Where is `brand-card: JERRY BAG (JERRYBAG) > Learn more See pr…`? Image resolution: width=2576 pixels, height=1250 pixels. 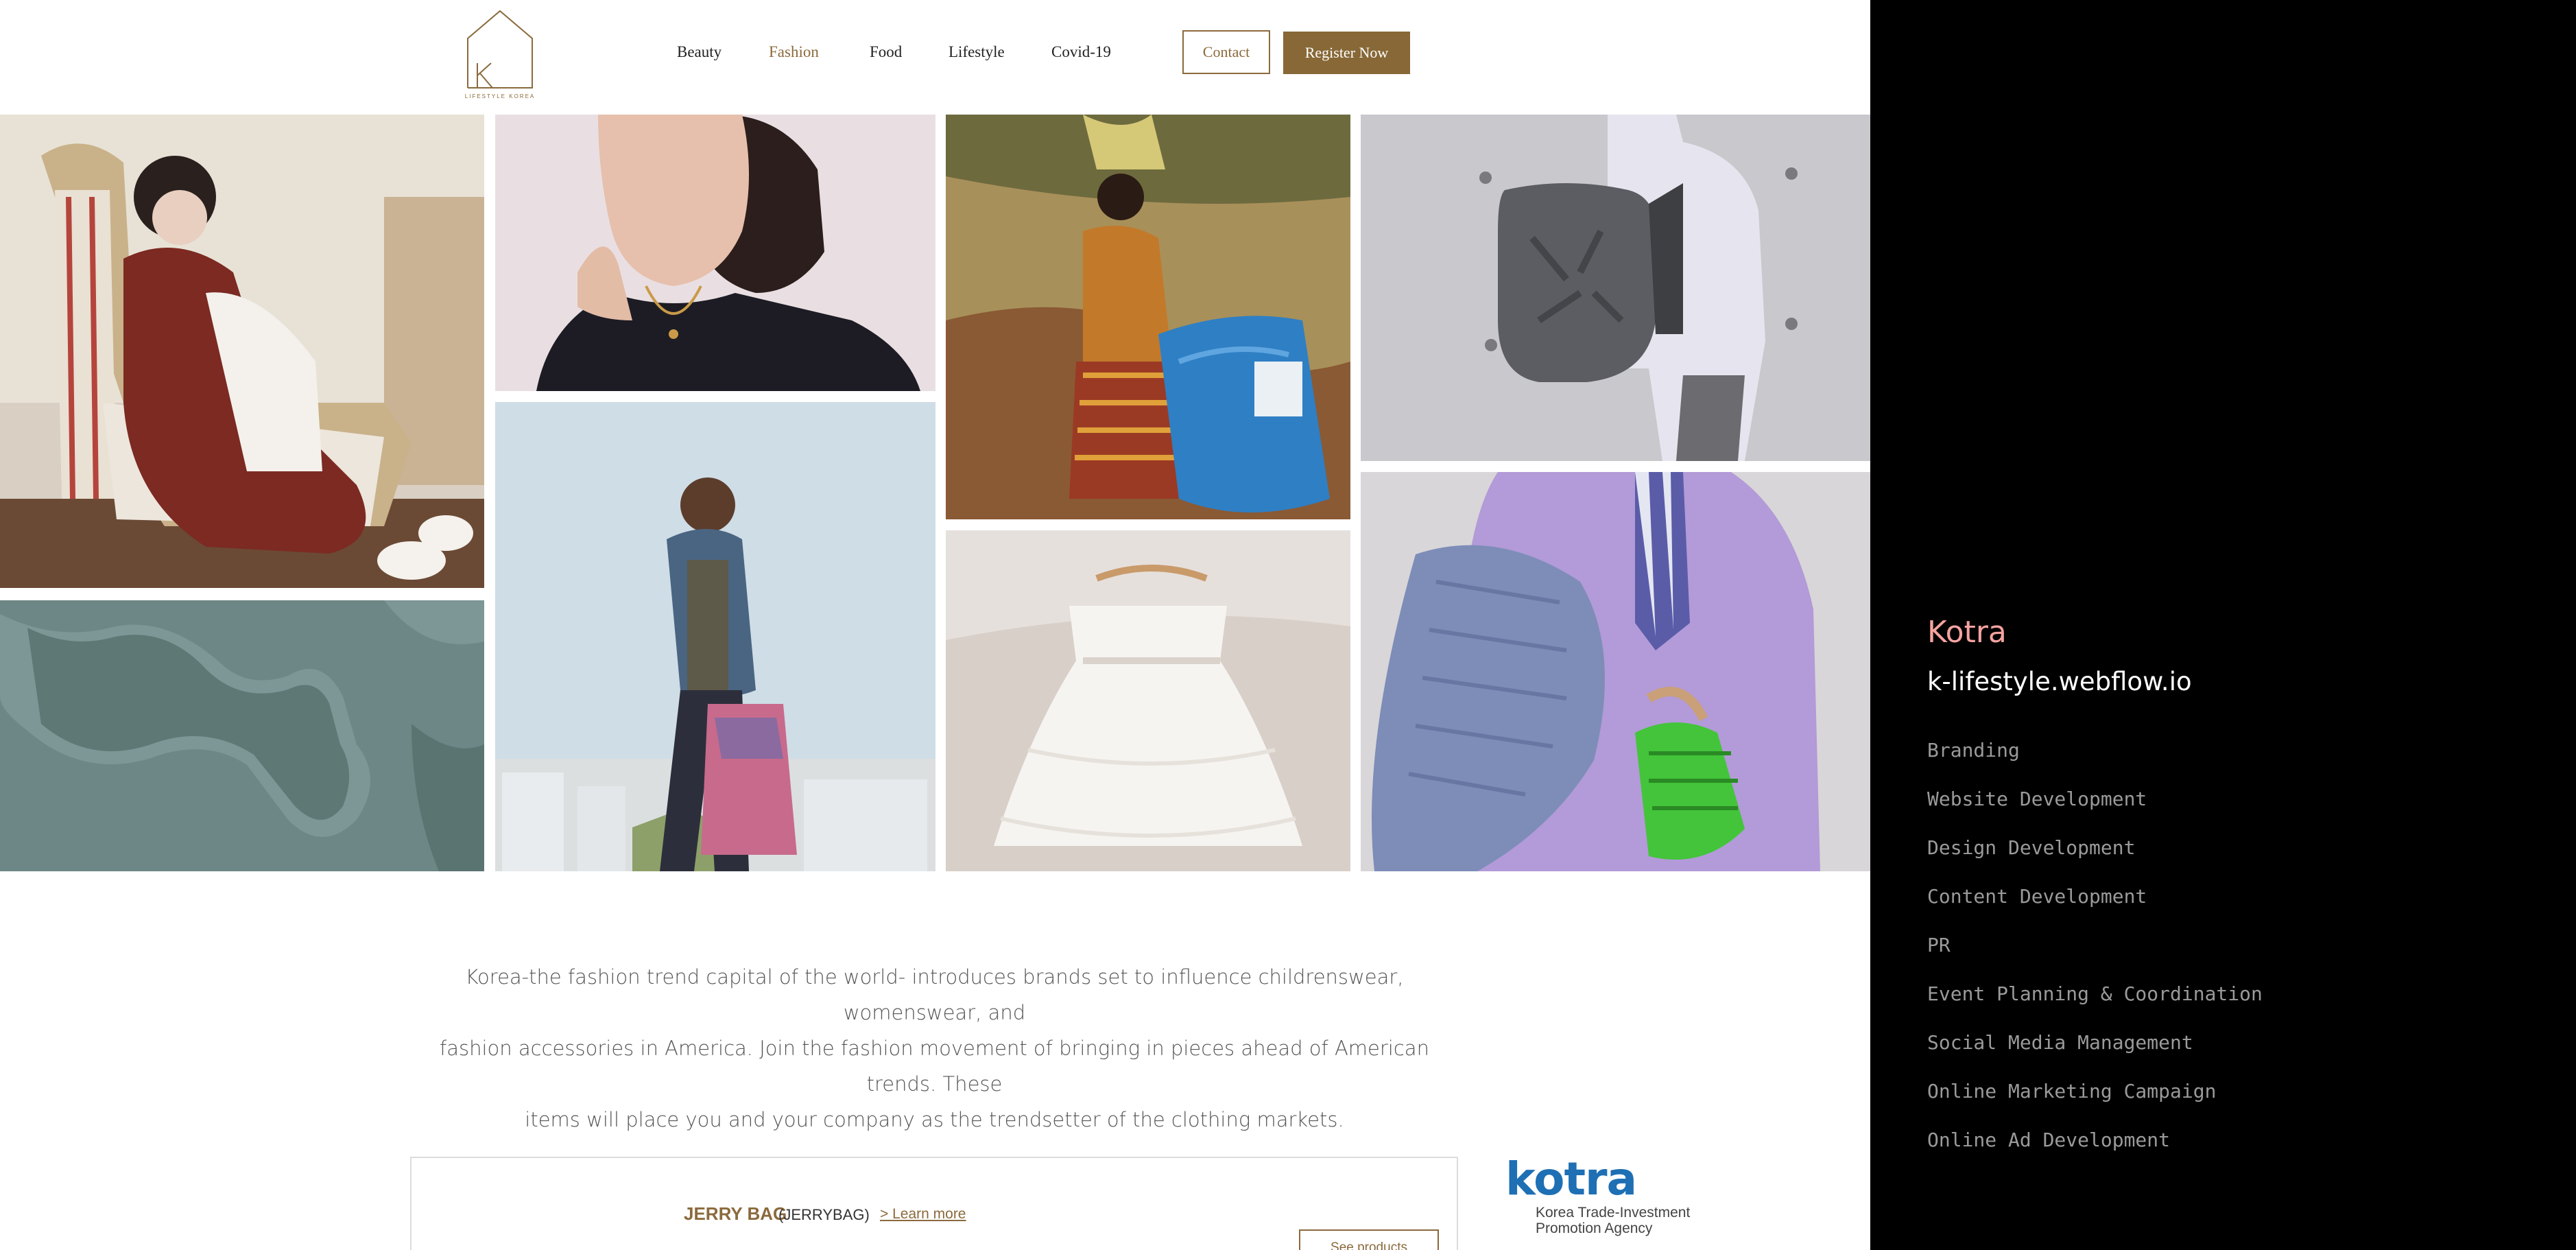 brand-card: JERRY BAG (JERRYBAG) > Learn more See pr… is located at coordinates (934, 1203).